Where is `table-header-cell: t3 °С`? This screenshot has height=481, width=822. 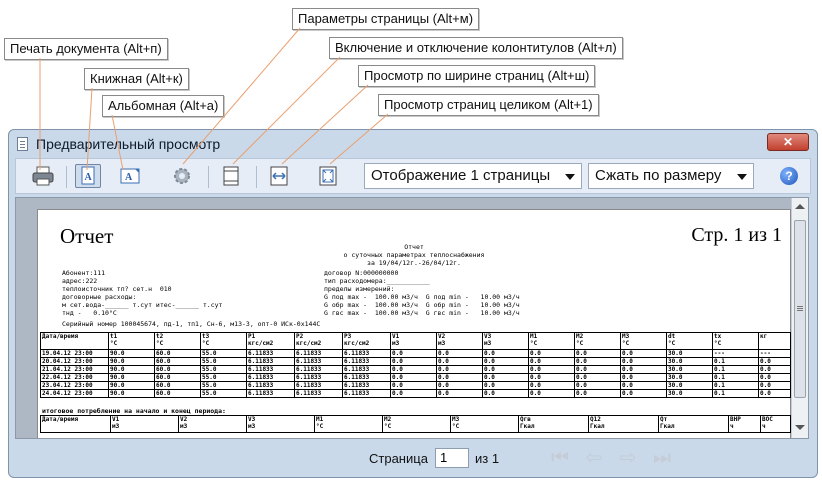 table-header-cell: t3 °С is located at coordinates (223, 341).